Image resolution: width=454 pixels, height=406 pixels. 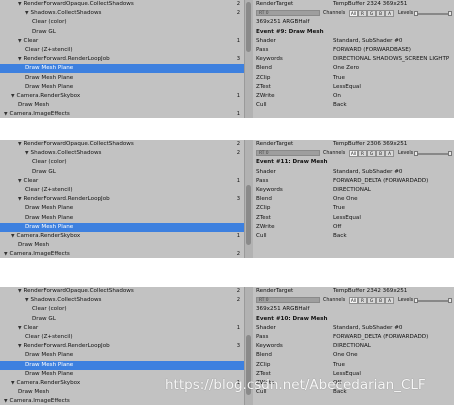 I want to click on property-name: Cull, so click(x=261, y=105).